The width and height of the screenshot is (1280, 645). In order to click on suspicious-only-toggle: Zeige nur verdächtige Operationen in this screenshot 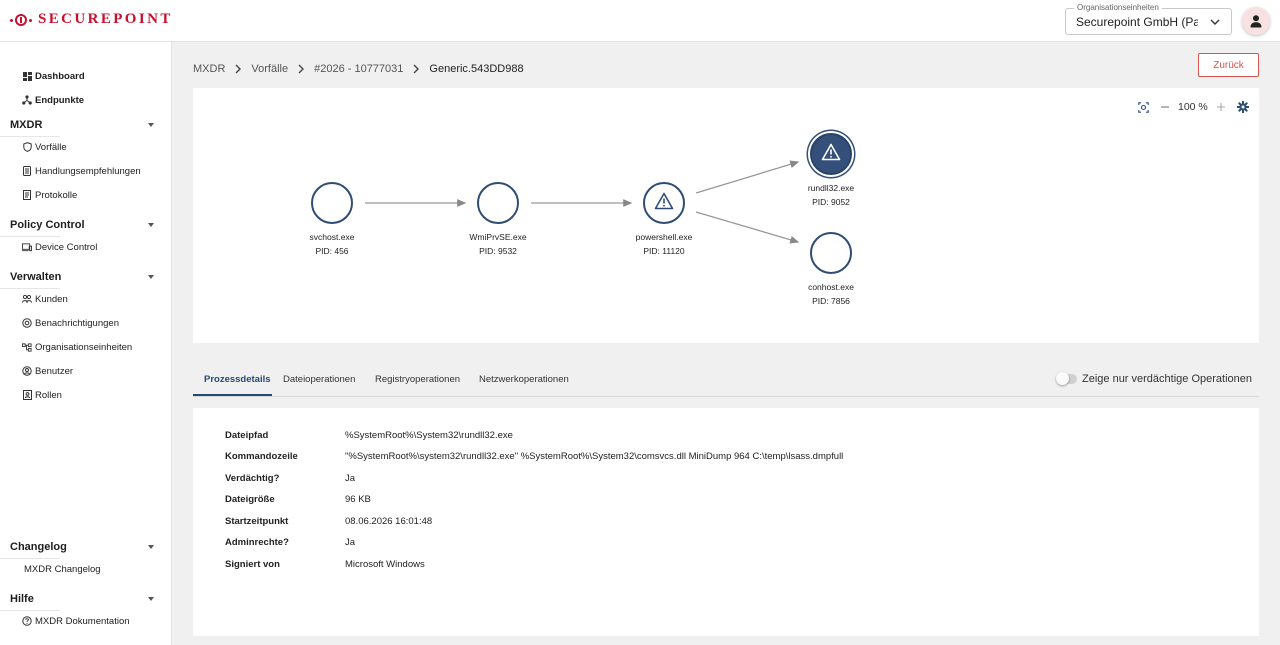, I will do `click(1154, 378)`.